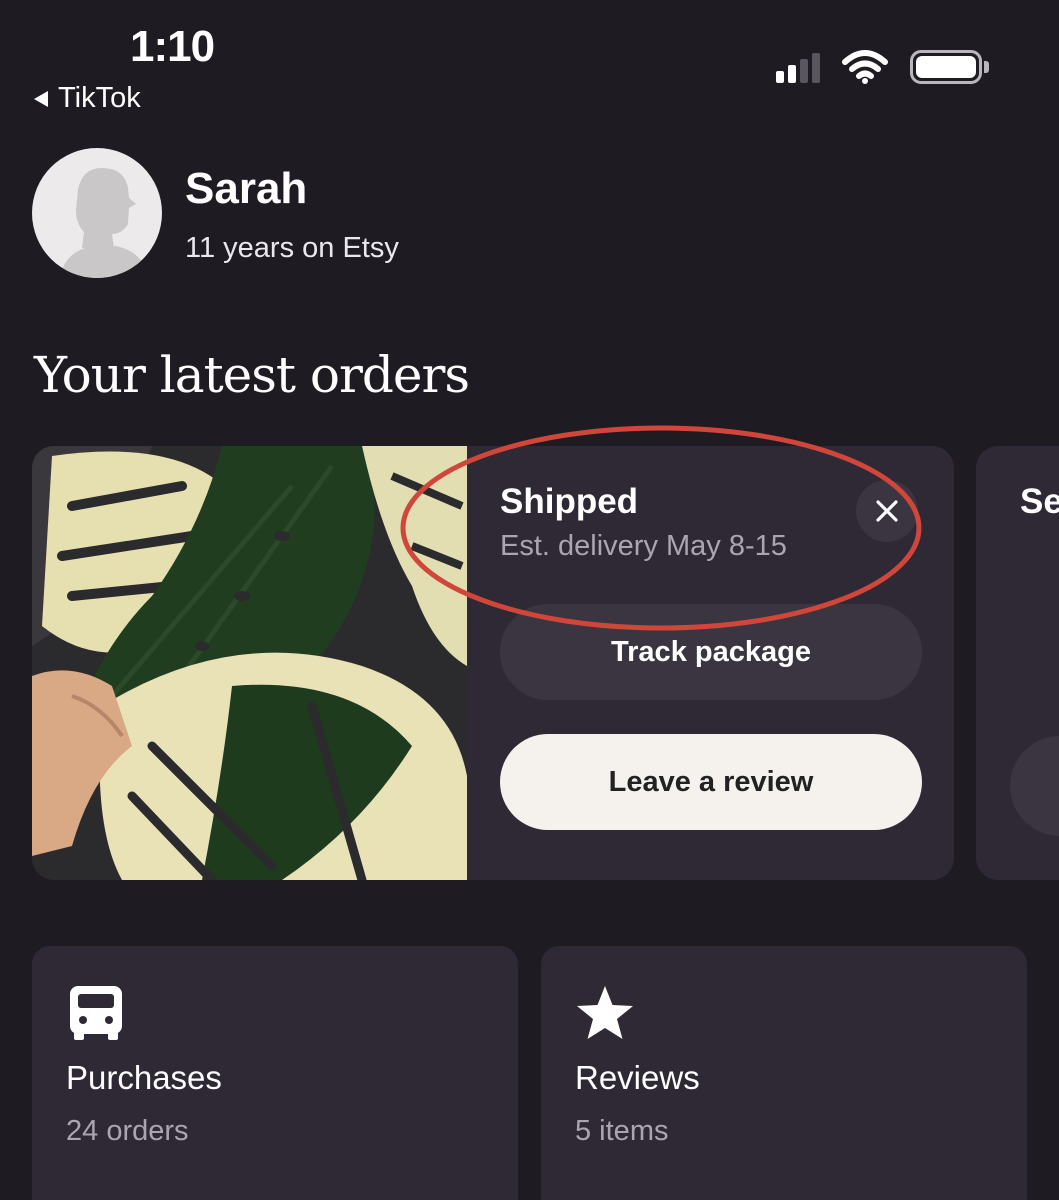 The image size is (1059, 1200). I want to click on dismiss-button, so click(887, 511).